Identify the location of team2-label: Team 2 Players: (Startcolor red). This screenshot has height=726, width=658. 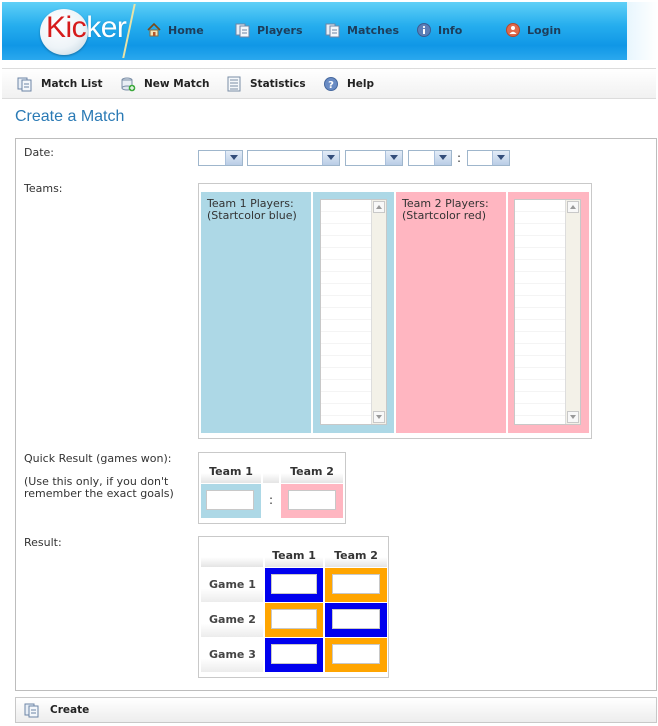
(445, 209).